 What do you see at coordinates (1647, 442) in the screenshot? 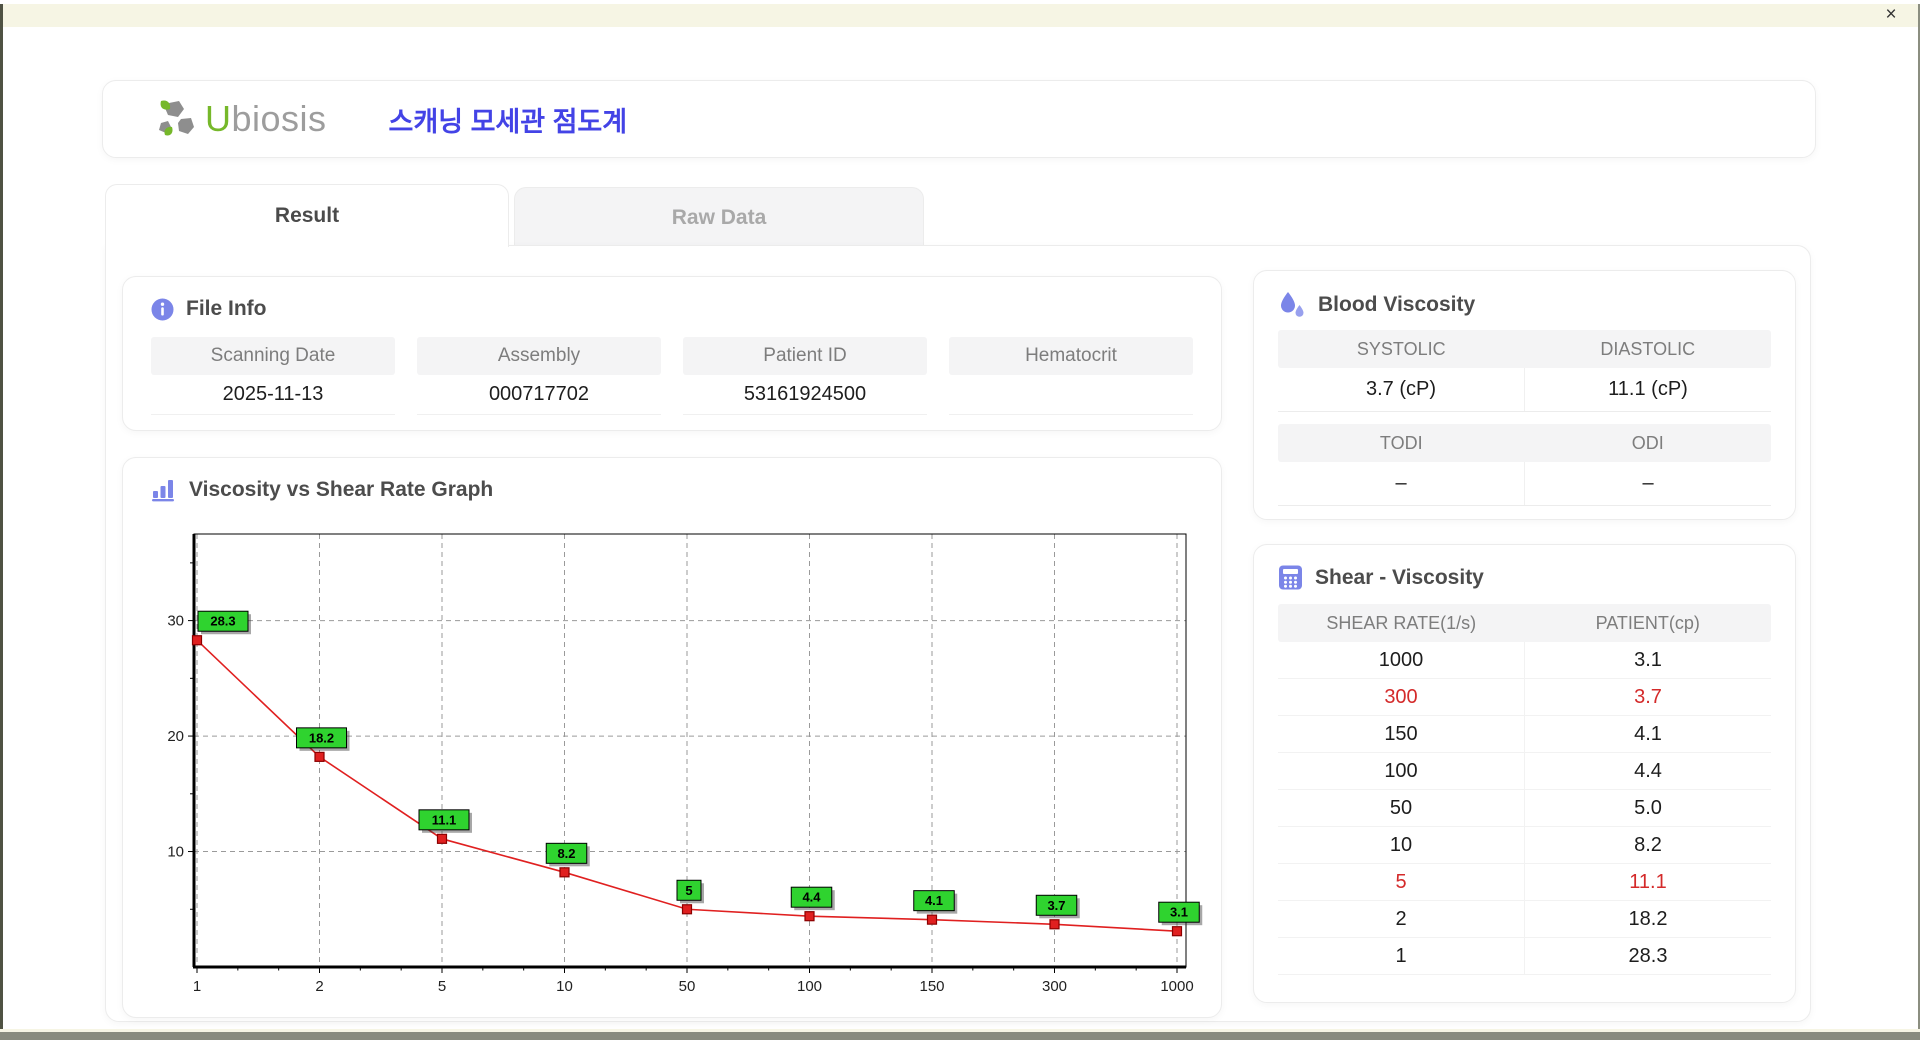
I see `bv-header-cell: ODI` at bounding box center [1647, 442].